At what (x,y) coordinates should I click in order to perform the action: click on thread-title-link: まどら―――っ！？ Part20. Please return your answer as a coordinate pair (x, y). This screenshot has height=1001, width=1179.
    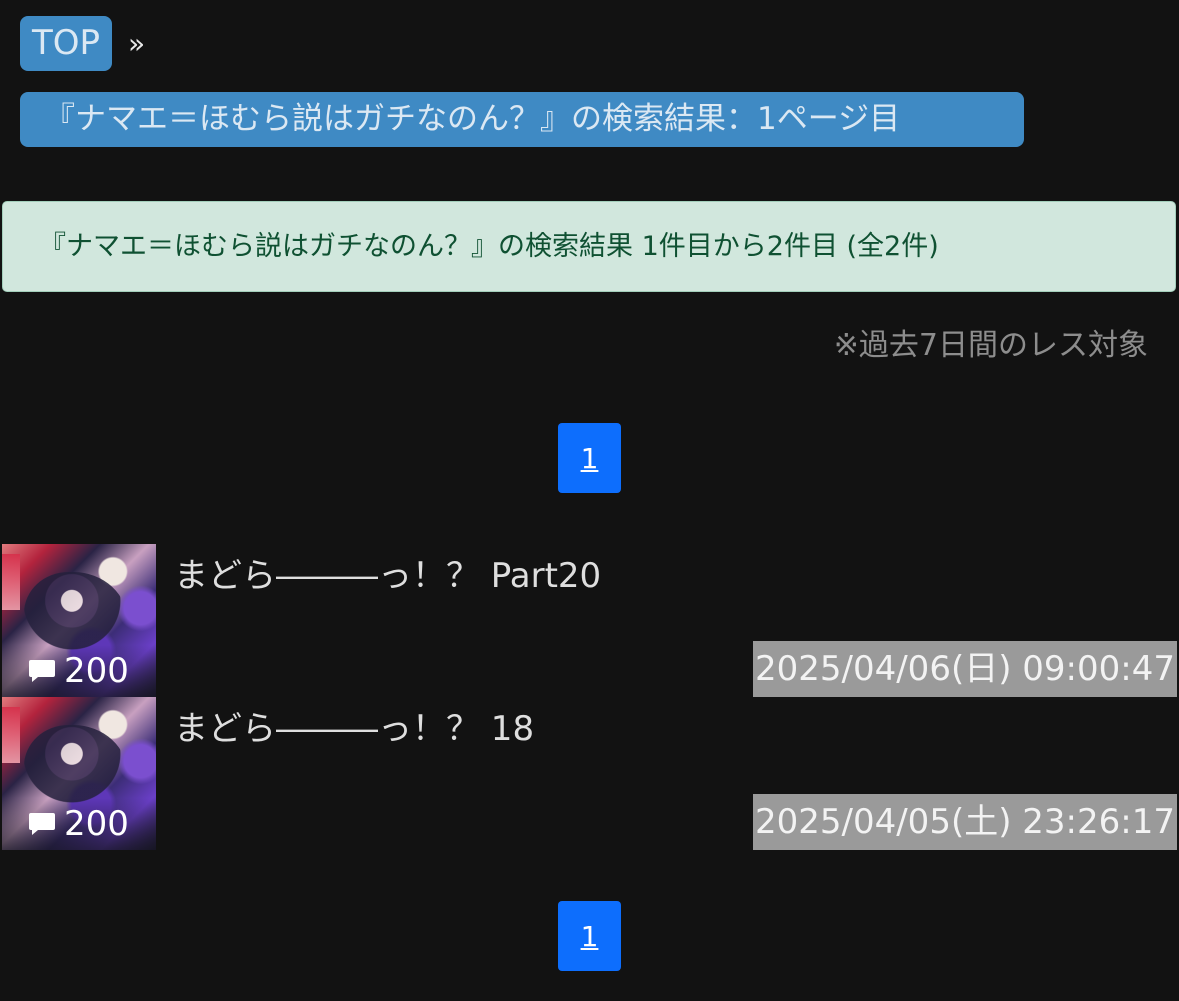
    Looking at the image, I should click on (387, 576).